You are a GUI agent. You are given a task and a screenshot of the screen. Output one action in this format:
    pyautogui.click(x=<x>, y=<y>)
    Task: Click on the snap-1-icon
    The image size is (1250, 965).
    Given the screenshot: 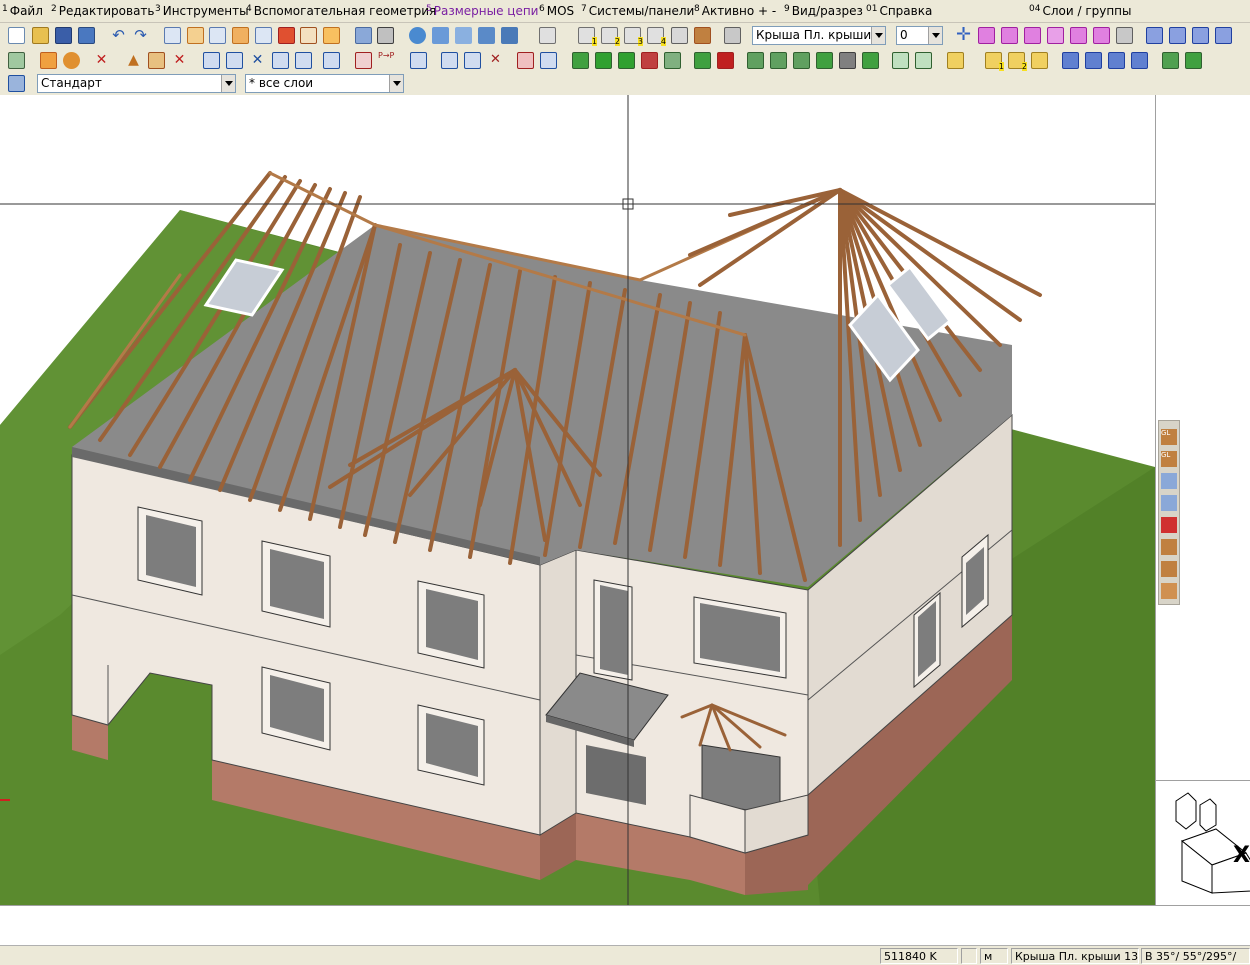 What is the action you would take?
    pyautogui.click(x=986, y=35)
    